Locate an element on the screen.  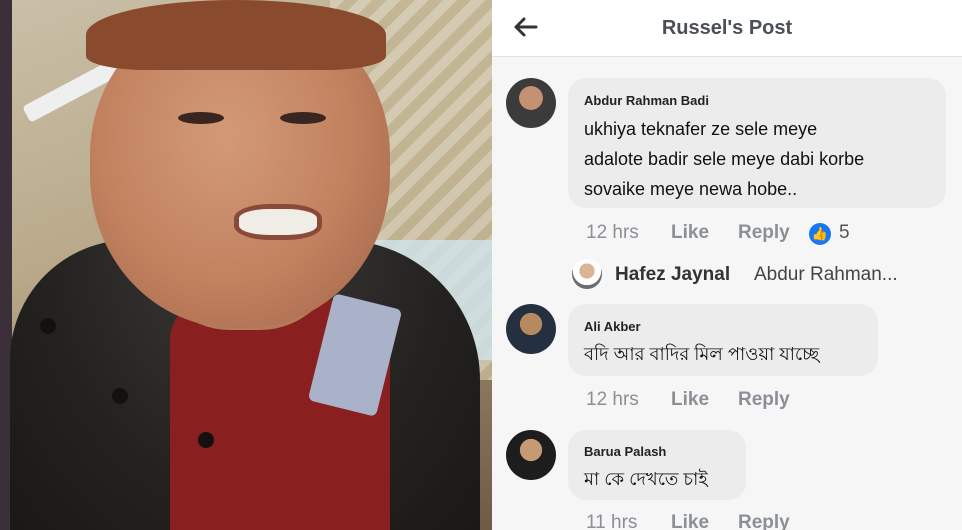
photo-eye-right is located at coordinates (303, 118).